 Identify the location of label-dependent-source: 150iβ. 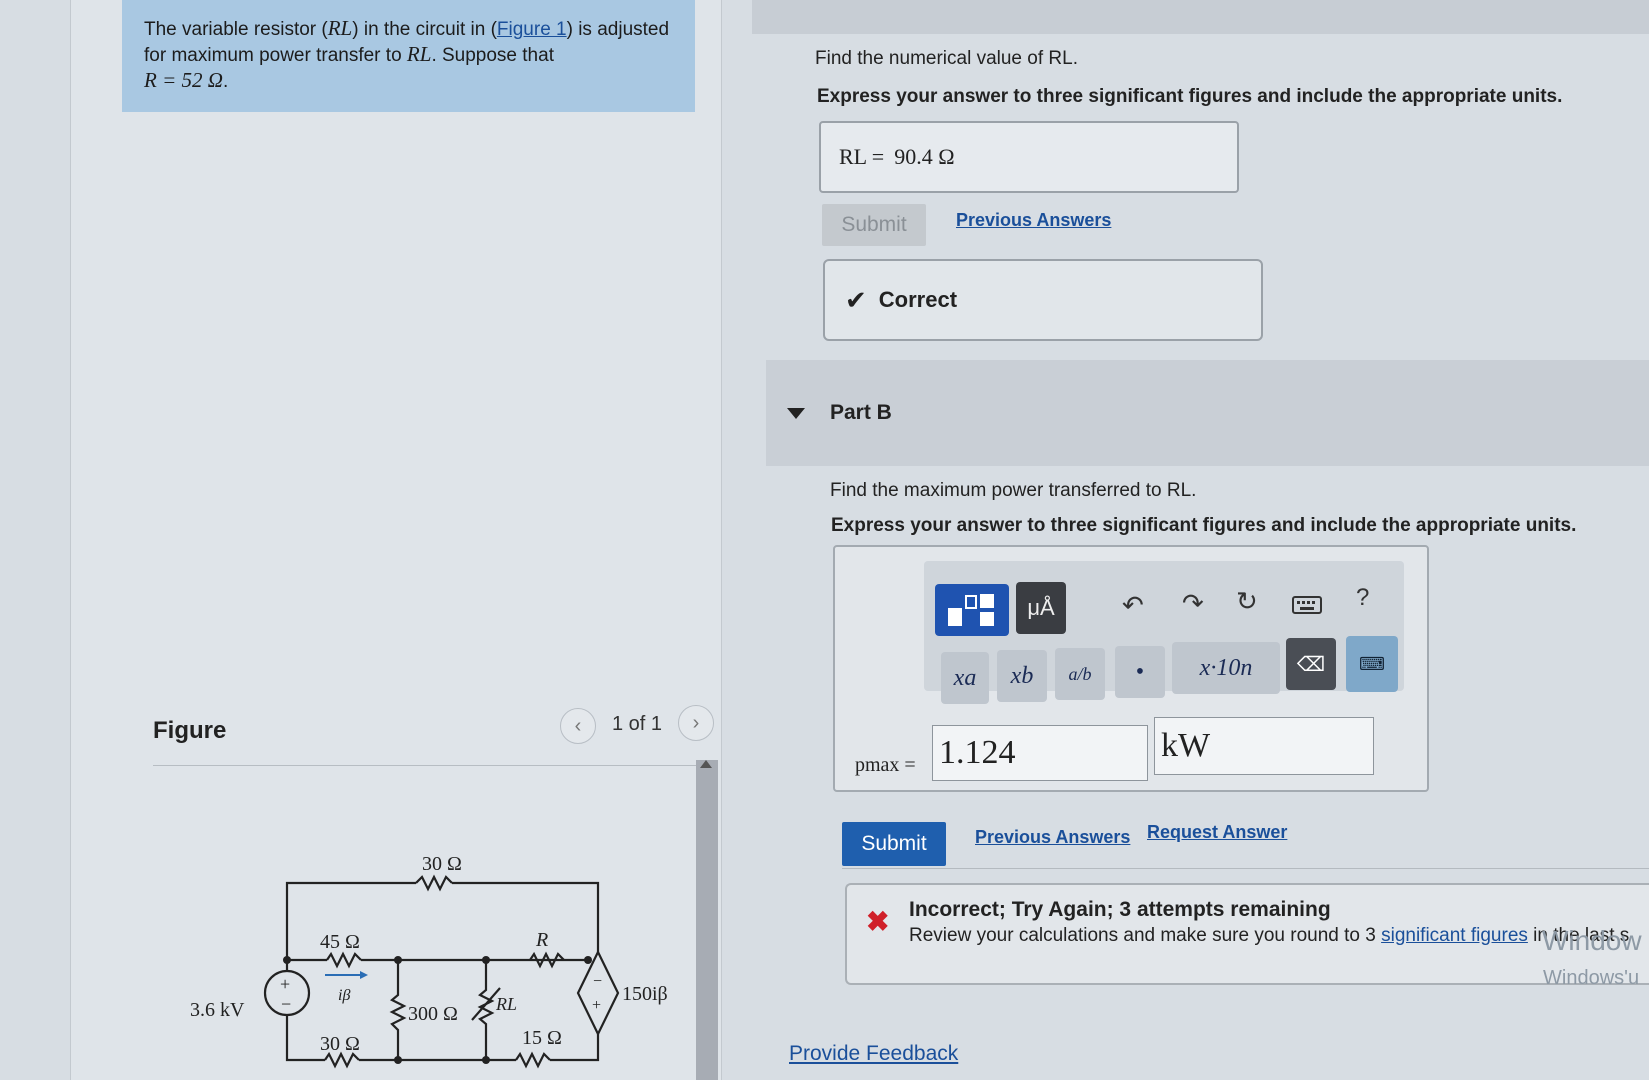
(645, 994).